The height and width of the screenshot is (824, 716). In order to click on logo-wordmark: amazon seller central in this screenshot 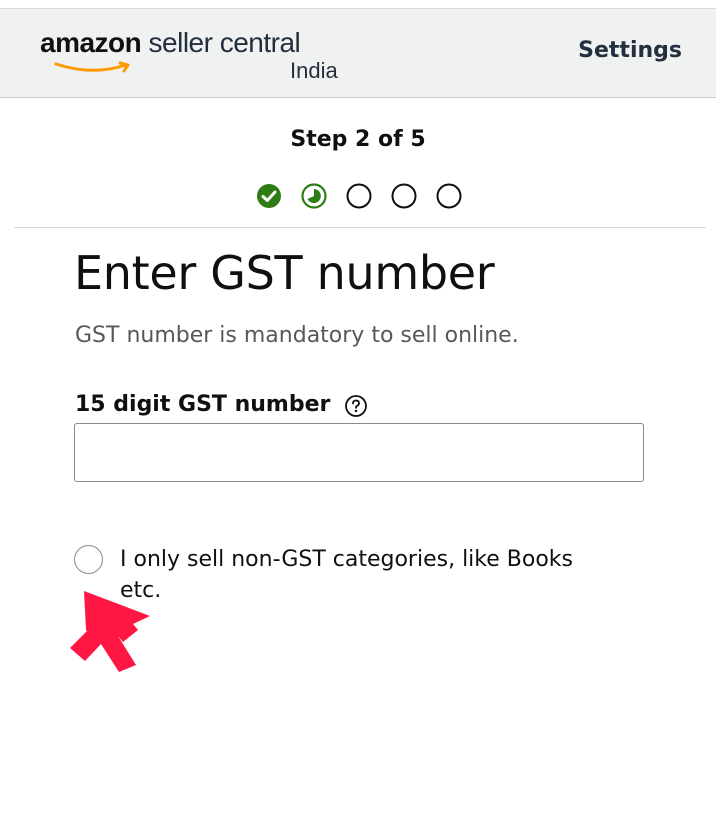, I will do `click(170, 43)`.